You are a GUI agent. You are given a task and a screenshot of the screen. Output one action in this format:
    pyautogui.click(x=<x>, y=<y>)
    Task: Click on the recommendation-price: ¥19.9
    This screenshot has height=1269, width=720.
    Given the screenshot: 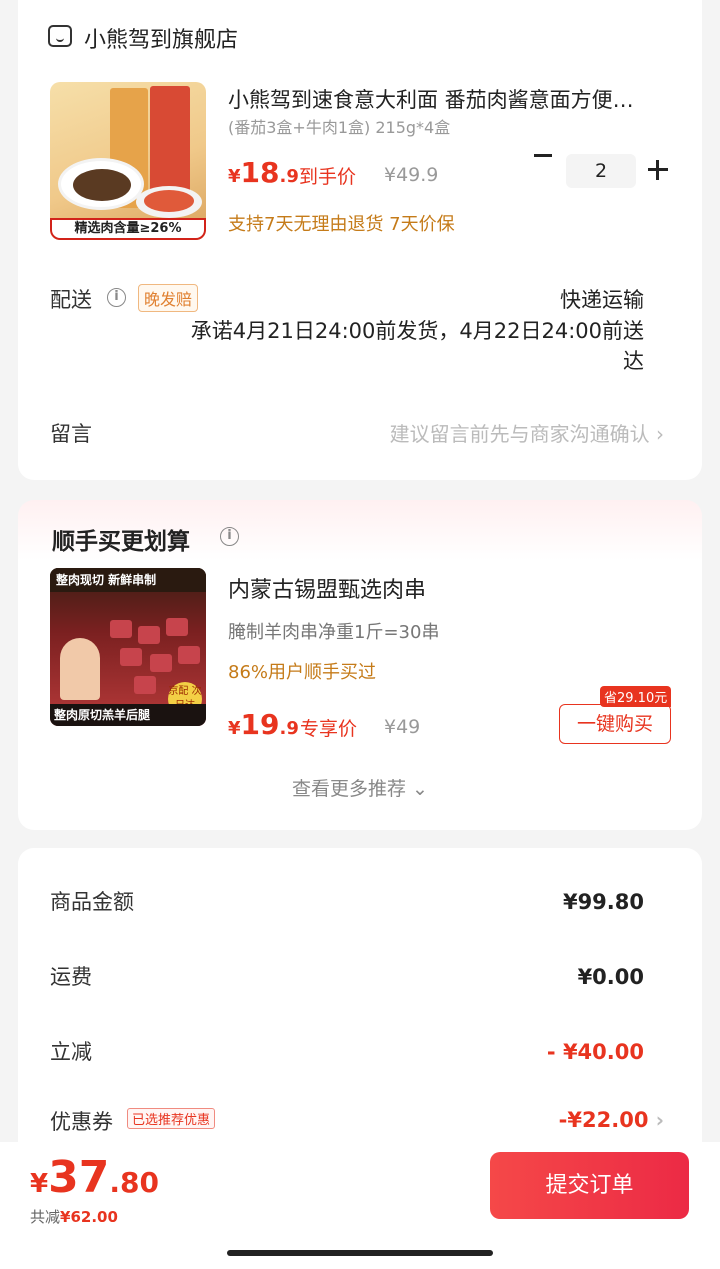 What is the action you would take?
    pyautogui.click(x=263, y=724)
    